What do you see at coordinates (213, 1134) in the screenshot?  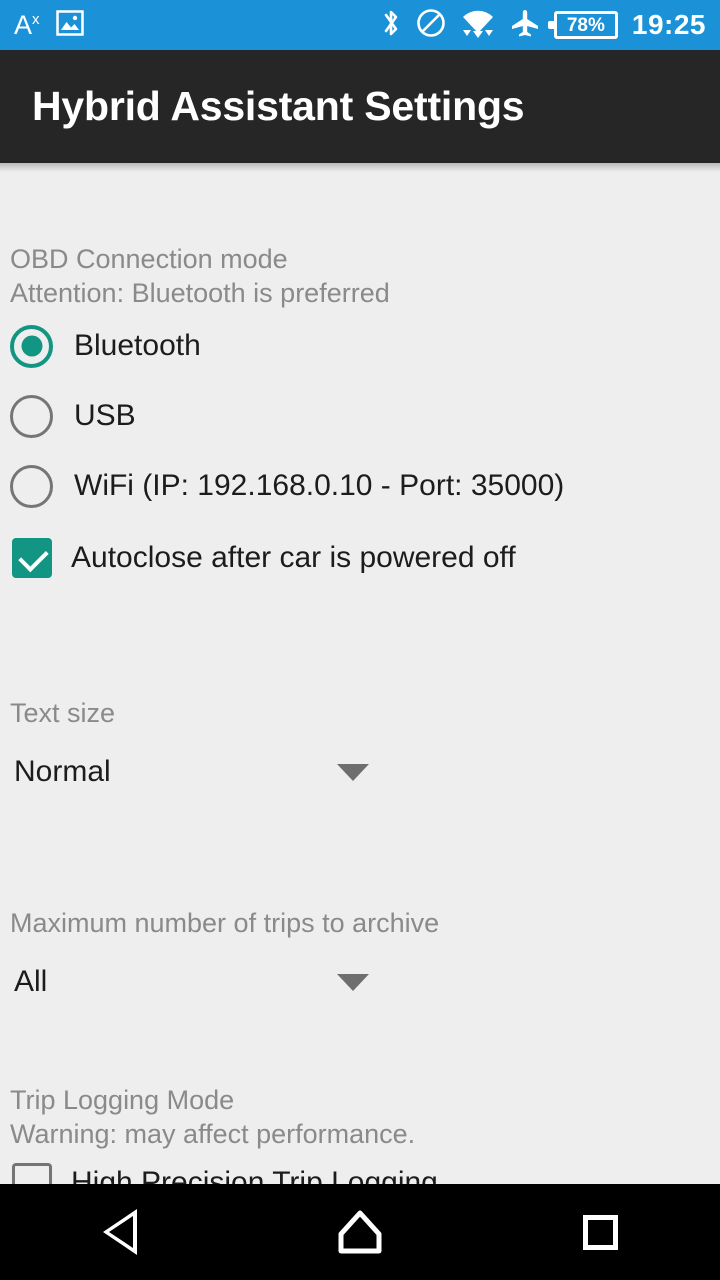 I see `trip-logging-subtitle: Warning: may affect performance.` at bounding box center [213, 1134].